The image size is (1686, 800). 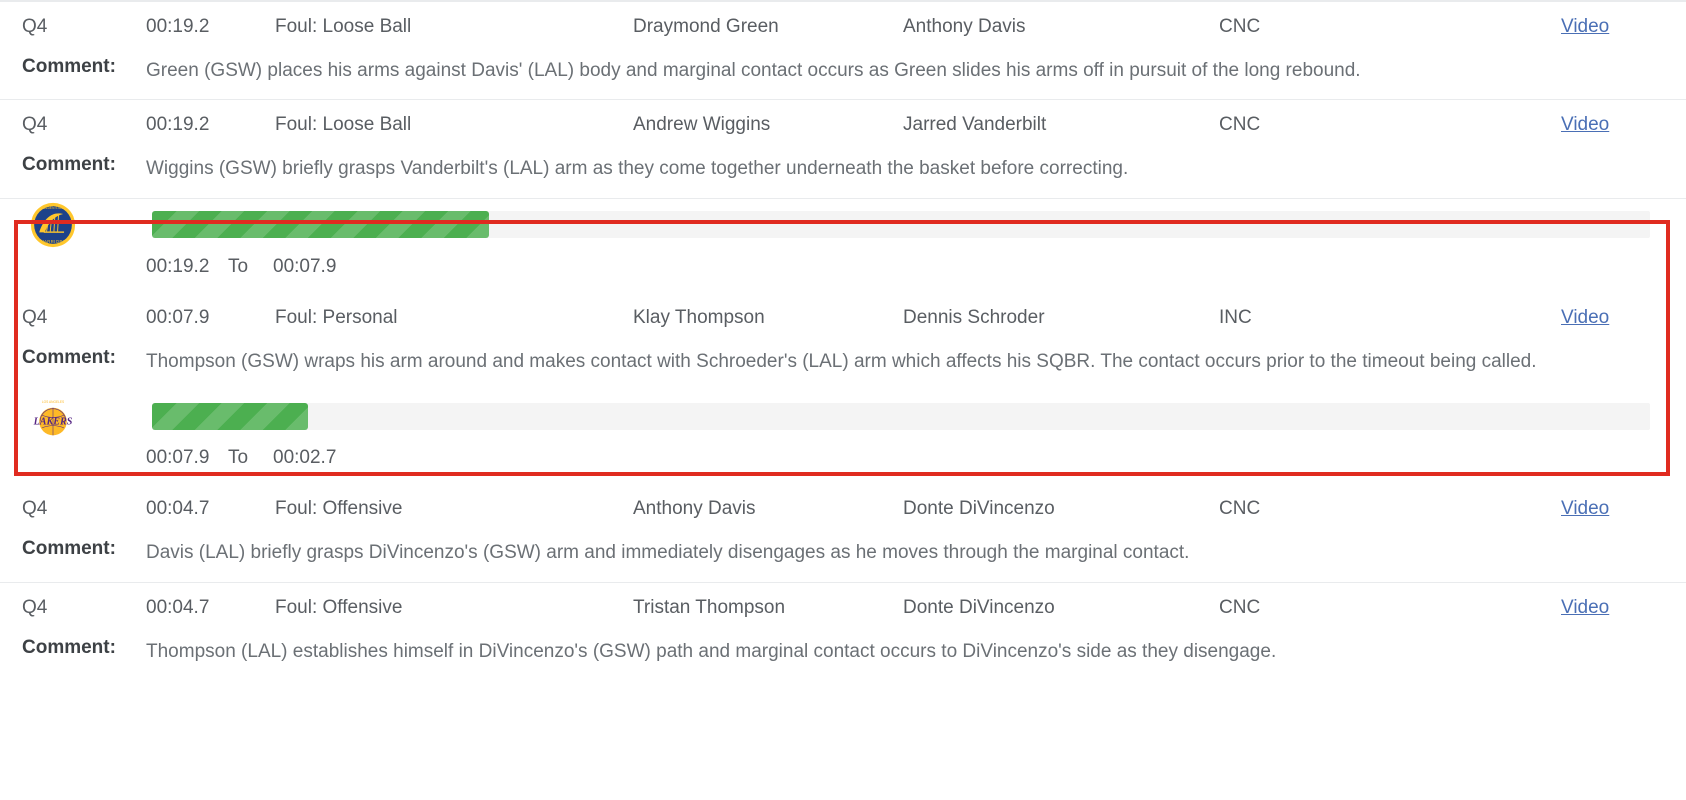 I want to click on team-logo-warriors-wrap: GOLDEN STATE WARRIORS, so click(x=87, y=225).